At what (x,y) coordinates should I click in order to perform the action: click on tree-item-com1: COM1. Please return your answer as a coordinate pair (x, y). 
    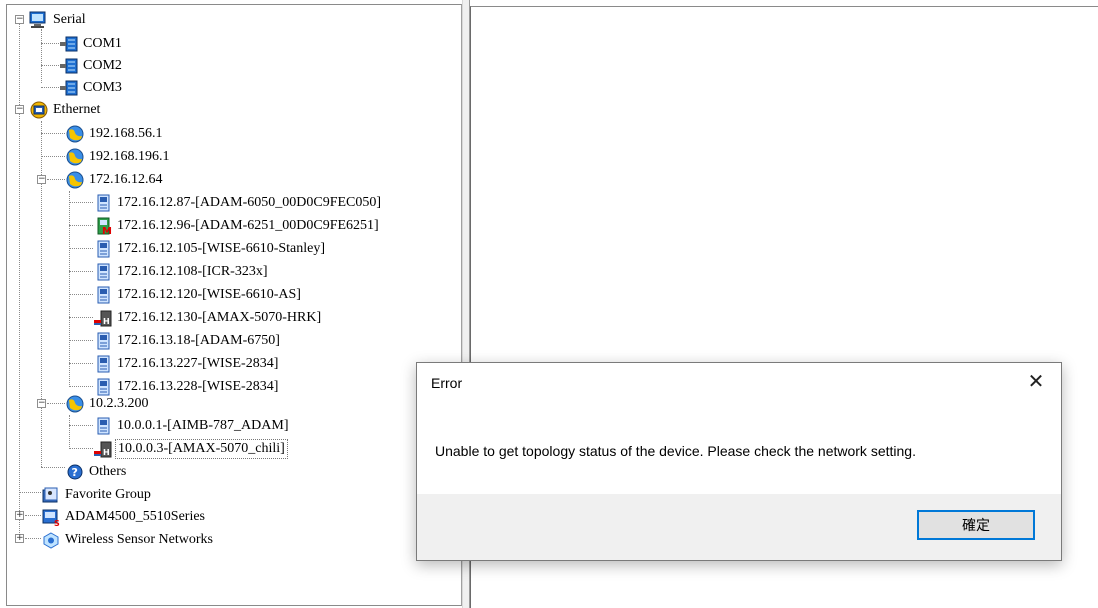
    Looking at the image, I should click on (91, 44).